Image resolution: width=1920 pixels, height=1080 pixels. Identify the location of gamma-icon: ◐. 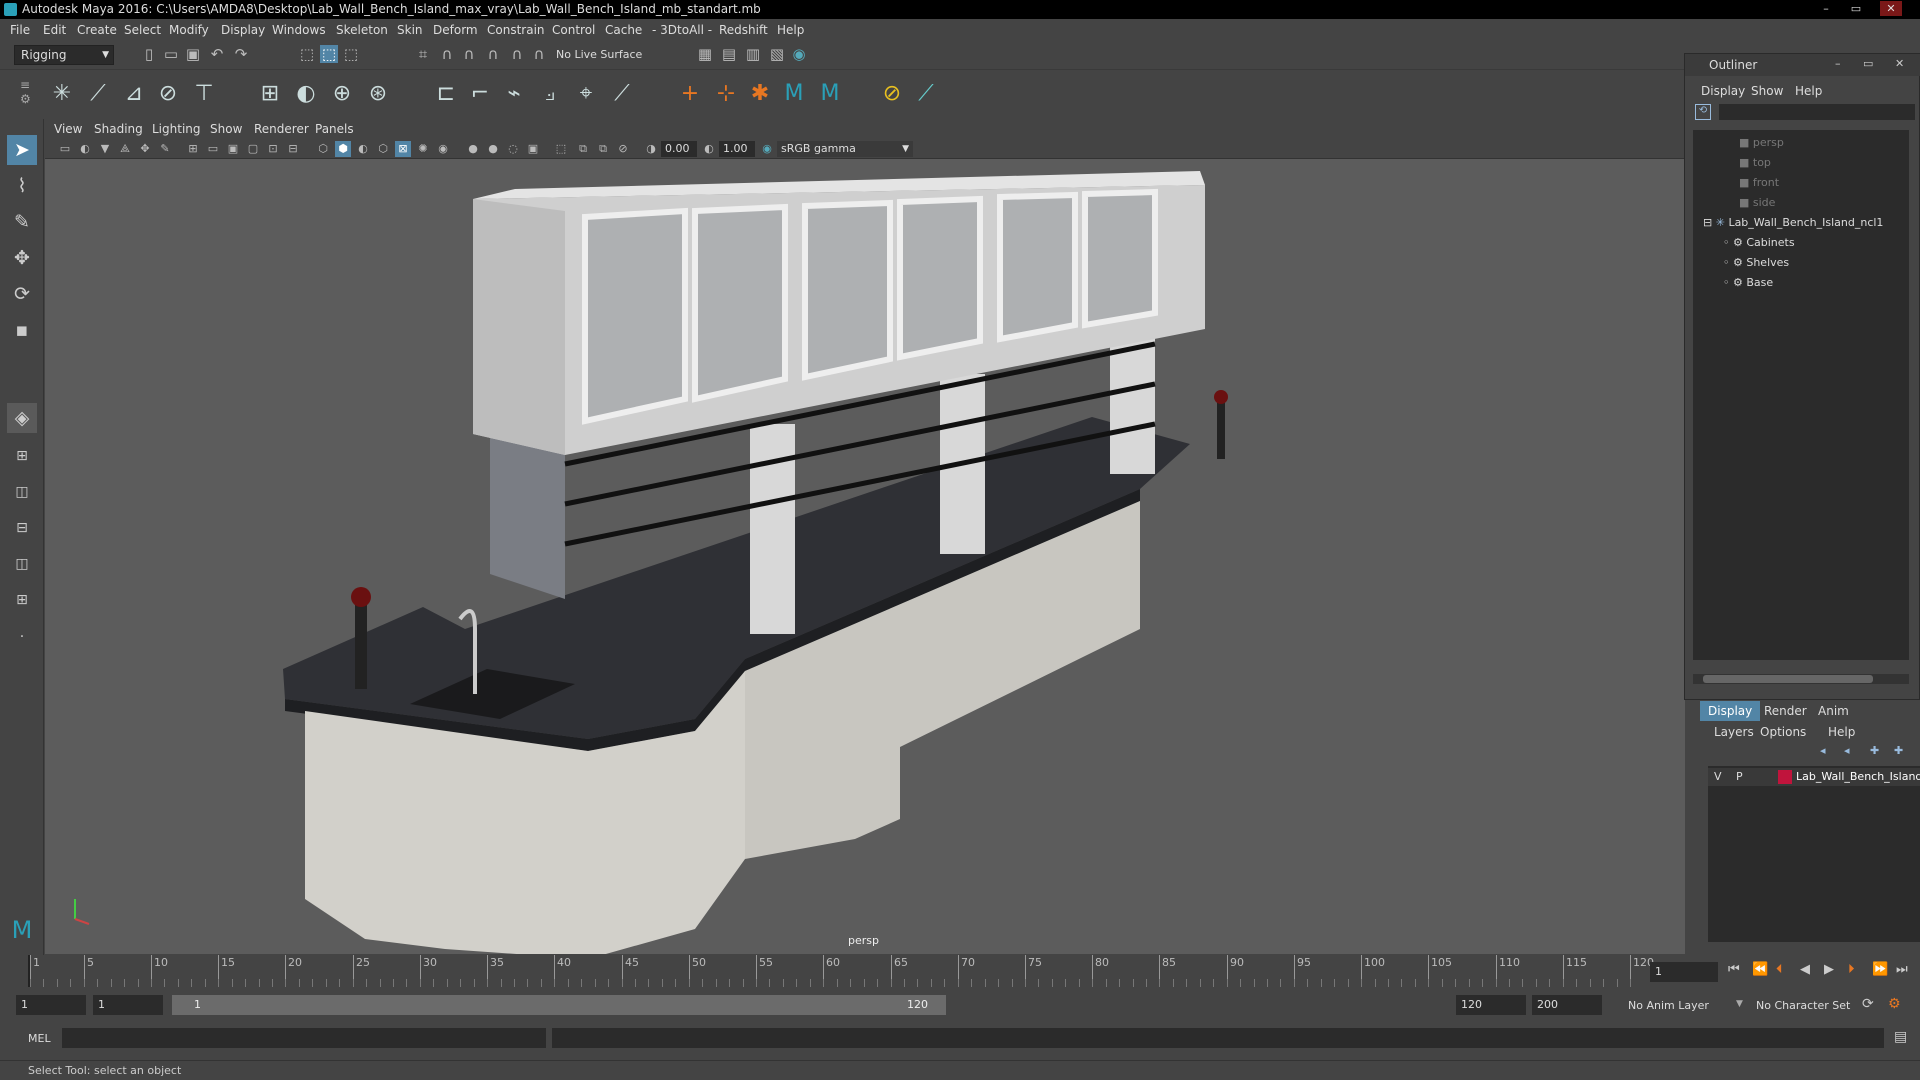
(709, 149).